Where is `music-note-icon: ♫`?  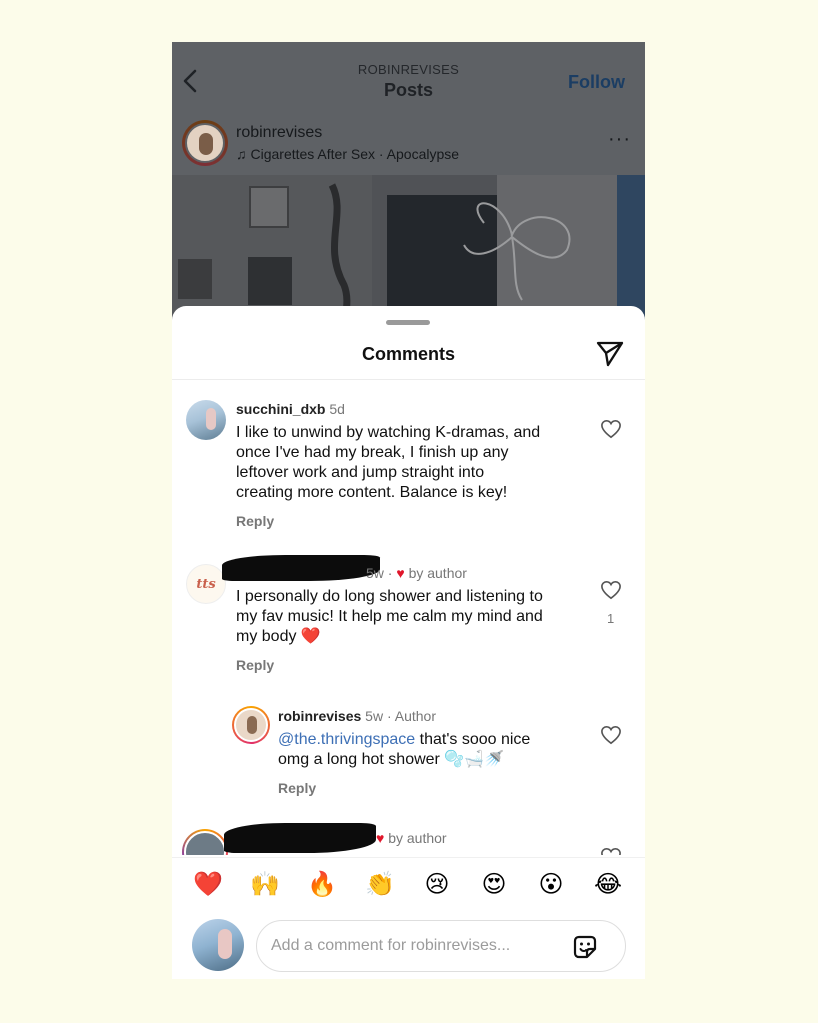
music-note-icon: ♫ is located at coordinates (241, 154).